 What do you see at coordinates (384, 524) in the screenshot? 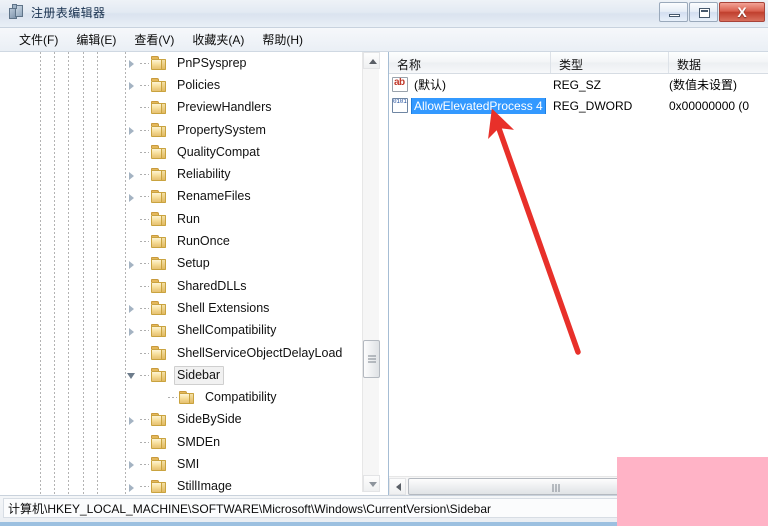
I see `status-accent-line` at bounding box center [384, 524].